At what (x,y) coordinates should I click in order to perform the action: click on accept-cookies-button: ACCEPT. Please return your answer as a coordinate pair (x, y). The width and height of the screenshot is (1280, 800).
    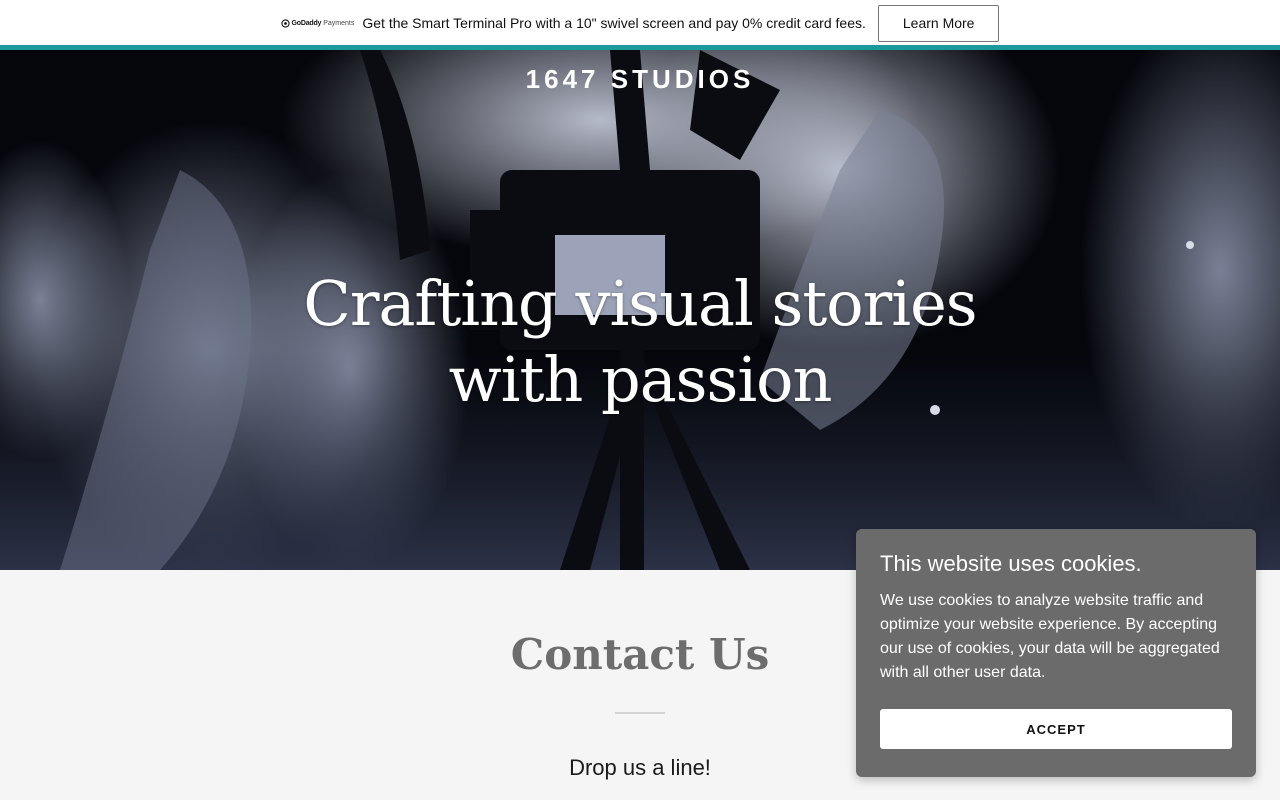
    Looking at the image, I should click on (1056, 729).